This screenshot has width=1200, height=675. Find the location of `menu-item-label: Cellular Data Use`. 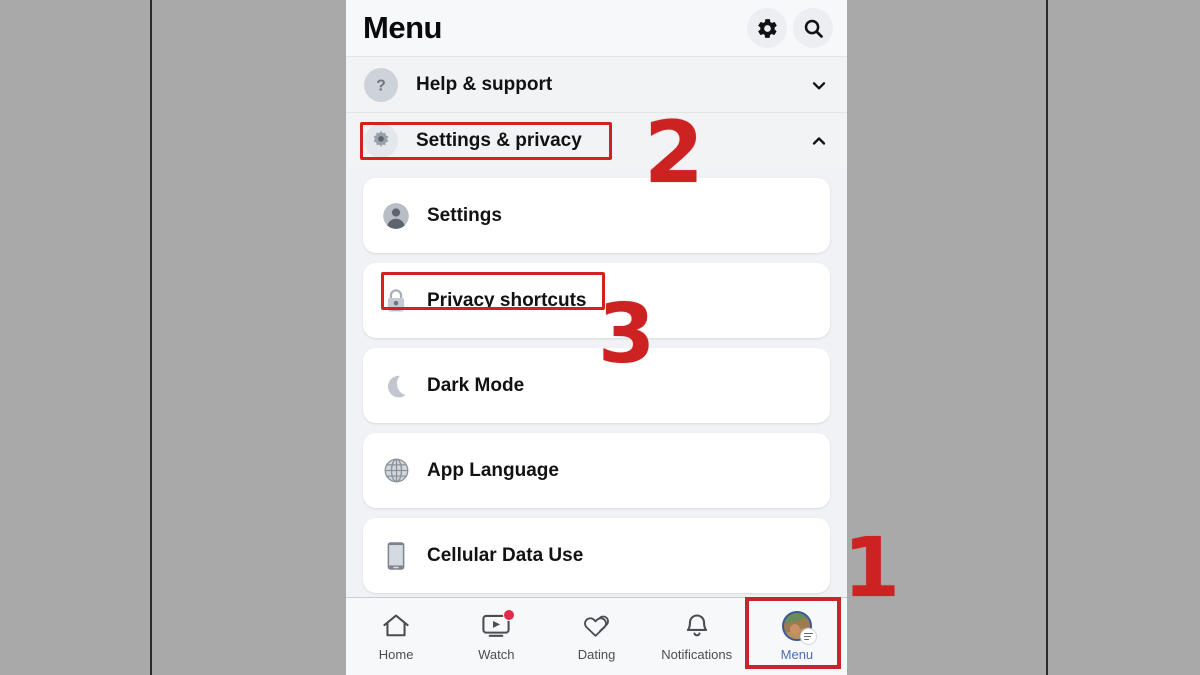

menu-item-label: Cellular Data Use is located at coordinates (505, 555).